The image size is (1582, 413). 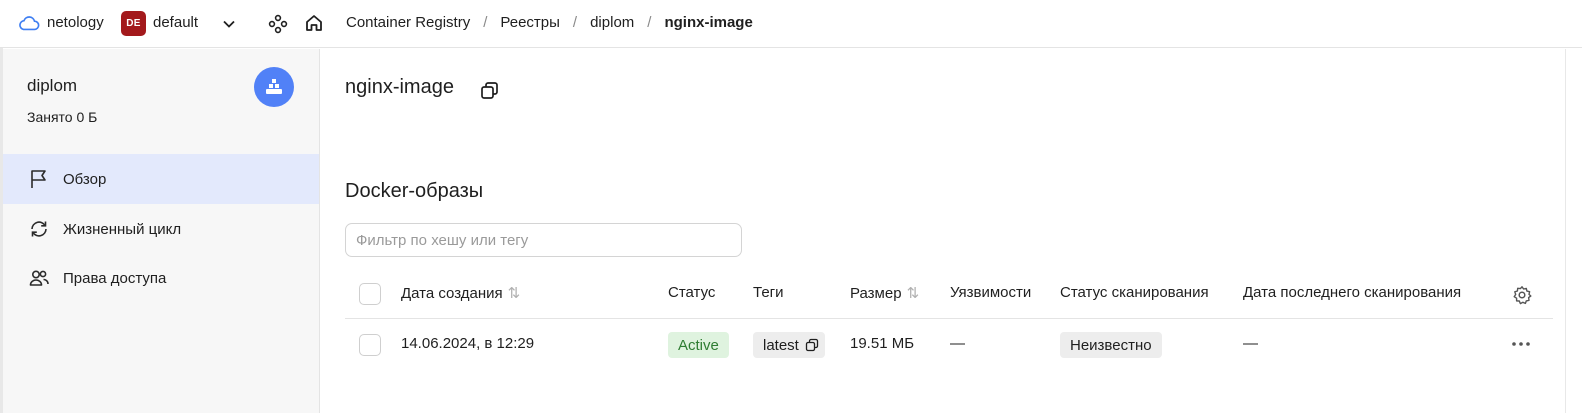 I want to click on vulnerabilities-value: —, so click(x=957, y=343).